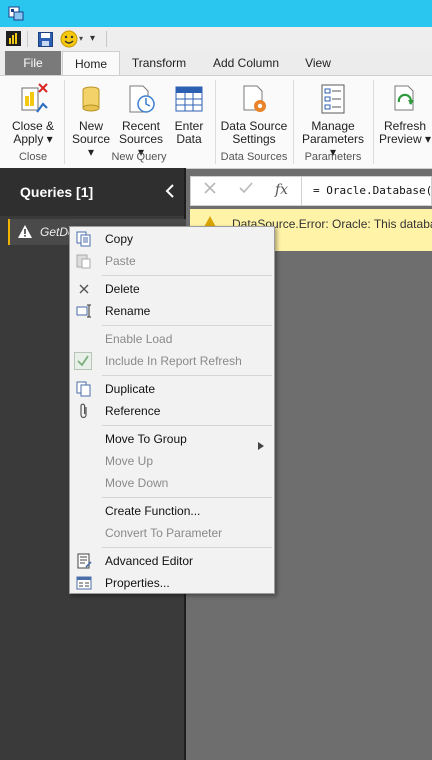  Describe the element at coordinates (16, 14) in the screenshot. I see `app-icon` at that location.